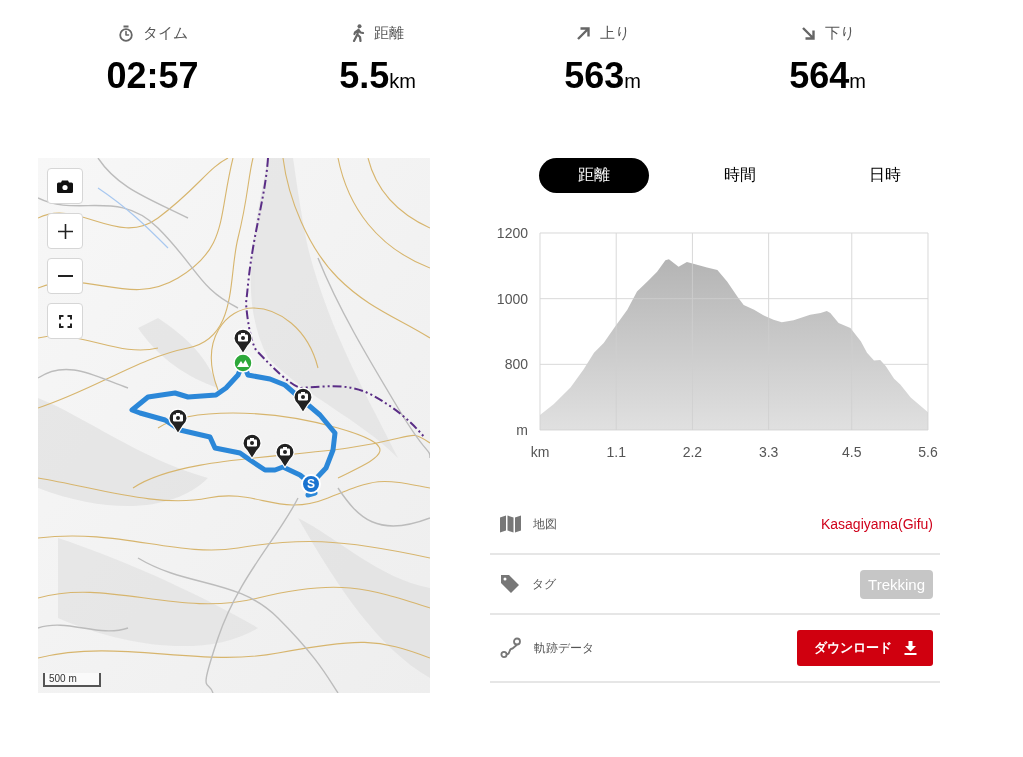  What do you see at coordinates (583, 33) in the screenshot?
I see `arrow-up-right-icon` at bounding box center [583, 33].